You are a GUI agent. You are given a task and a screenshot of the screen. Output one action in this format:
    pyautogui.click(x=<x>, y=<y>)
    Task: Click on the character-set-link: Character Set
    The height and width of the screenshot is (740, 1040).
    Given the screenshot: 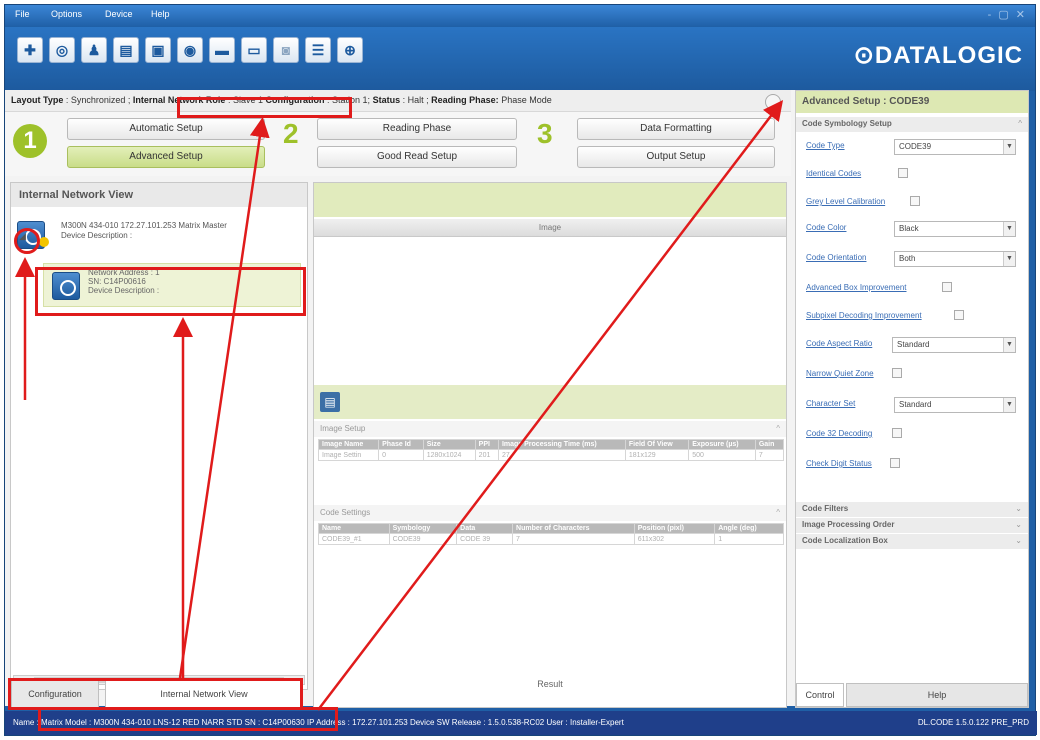 What is the action you would take?
    pyautogui.click(x=830, y=403)
    